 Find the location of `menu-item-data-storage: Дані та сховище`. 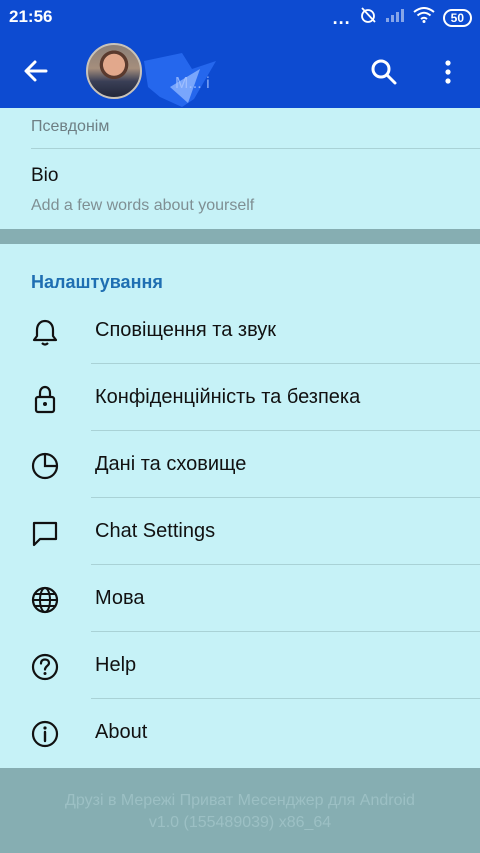

menu-item-data-storage: Дані та сховище is located at coordinates (240, 464).